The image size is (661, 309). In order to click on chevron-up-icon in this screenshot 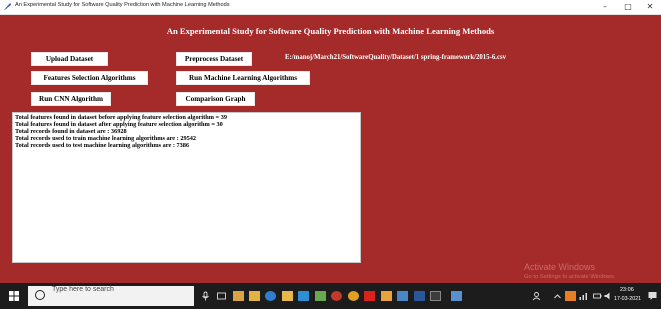, I will do `click(557, 296)`.